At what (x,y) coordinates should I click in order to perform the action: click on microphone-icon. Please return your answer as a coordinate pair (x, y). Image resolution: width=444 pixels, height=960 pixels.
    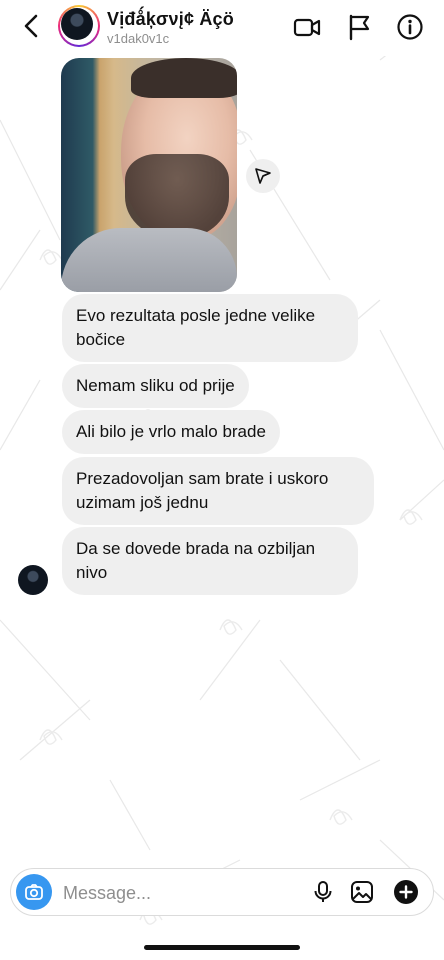
    Looking at the image, I should click on (323, 892).